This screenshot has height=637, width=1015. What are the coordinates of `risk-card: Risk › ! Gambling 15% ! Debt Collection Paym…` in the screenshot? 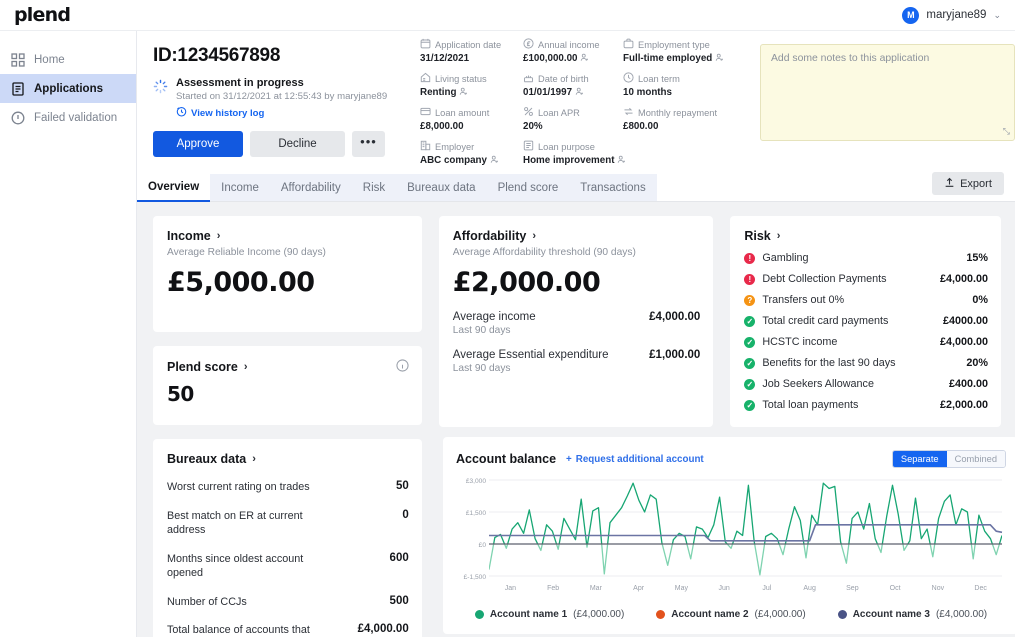 It's located at (866, 321).